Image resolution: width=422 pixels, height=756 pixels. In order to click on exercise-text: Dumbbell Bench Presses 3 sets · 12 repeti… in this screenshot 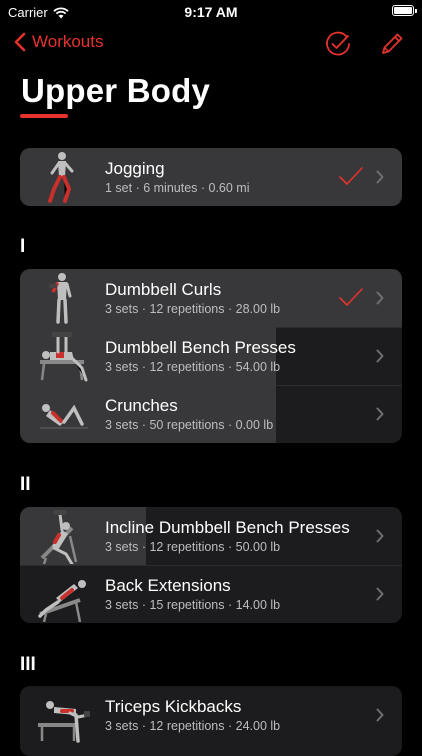, I will do `click(253, 356)`.